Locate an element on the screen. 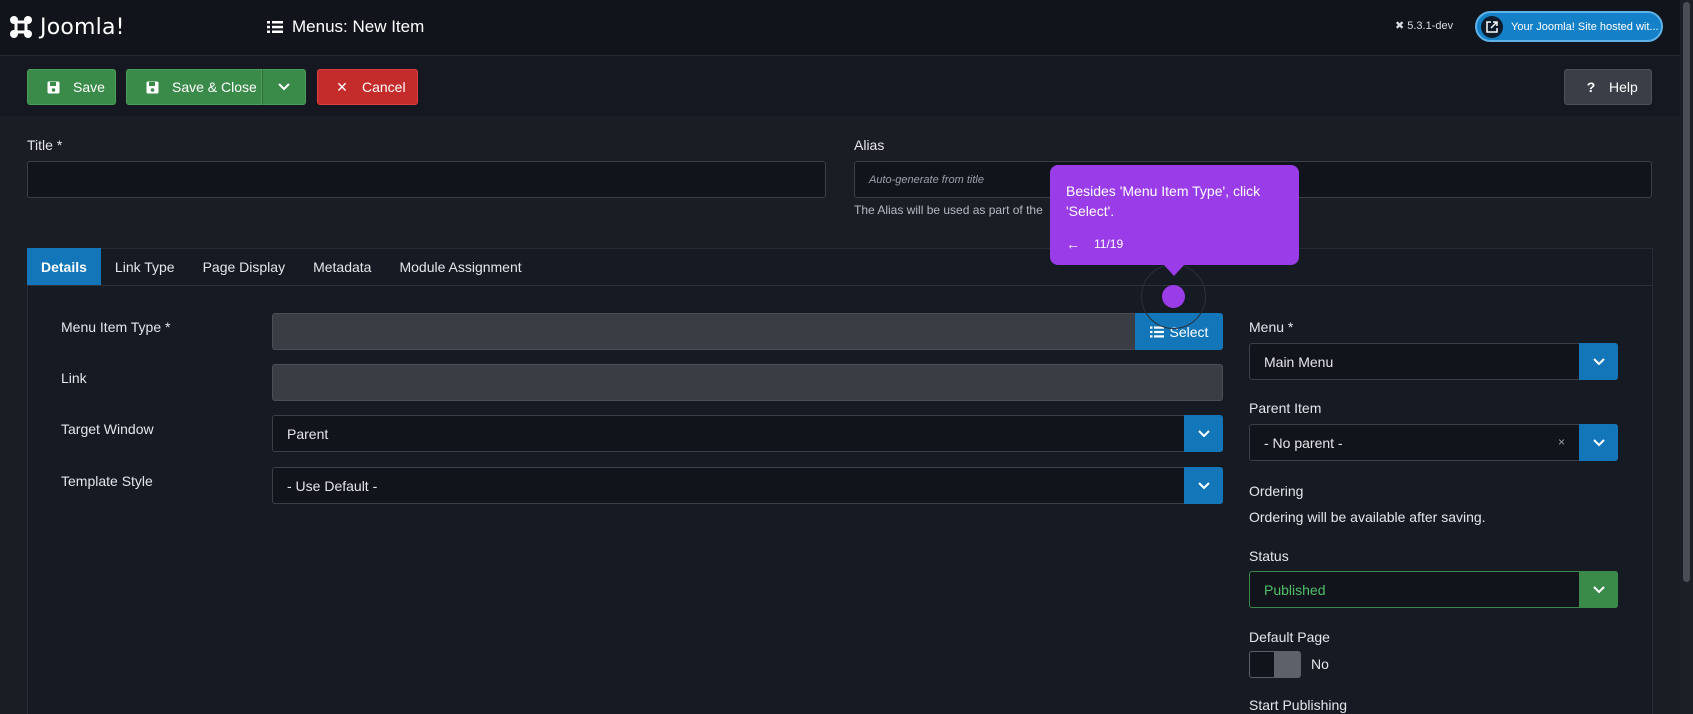 Image resolution: width=1693 pixels, height=714 pixels. alias-placeholder: Auto-generate from title is located at coordinates (926, 179).